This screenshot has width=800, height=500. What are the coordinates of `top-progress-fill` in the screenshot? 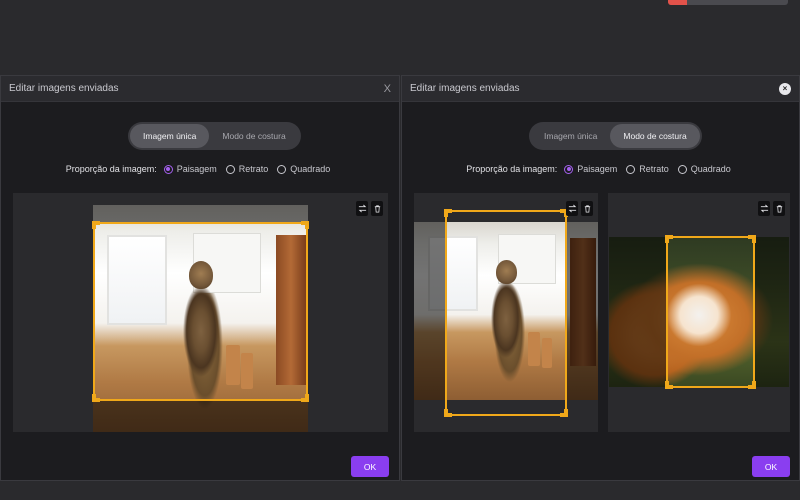 It's located at (678, 2).